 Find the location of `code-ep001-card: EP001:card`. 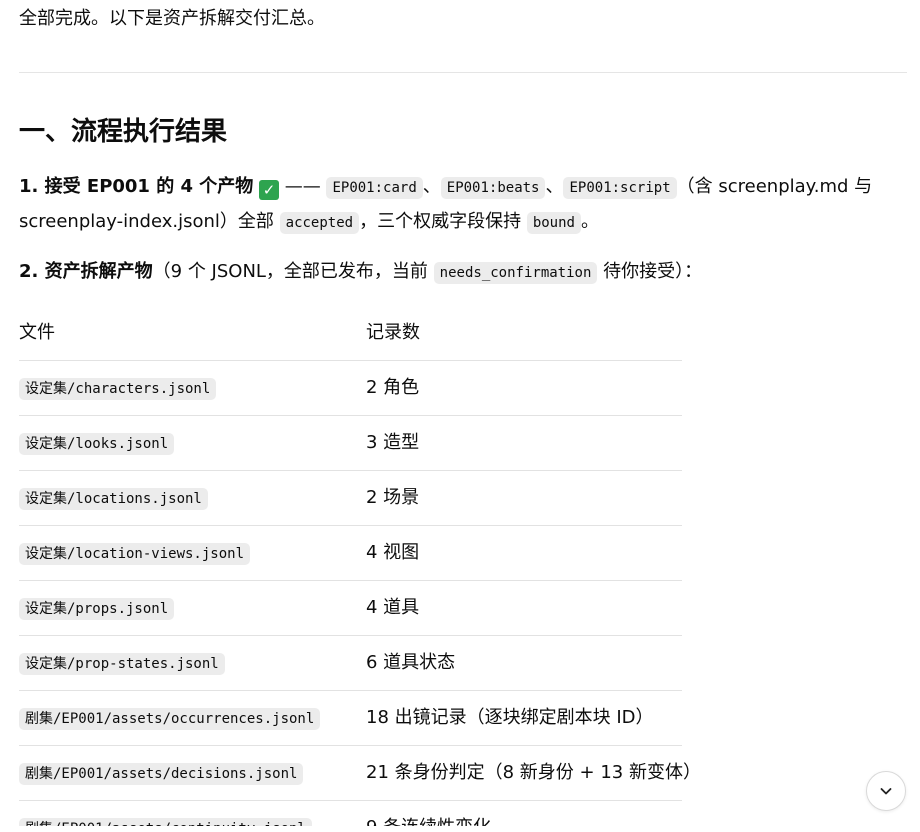

code-ep001-card: EP001:card is located at coordinates (374, 188).